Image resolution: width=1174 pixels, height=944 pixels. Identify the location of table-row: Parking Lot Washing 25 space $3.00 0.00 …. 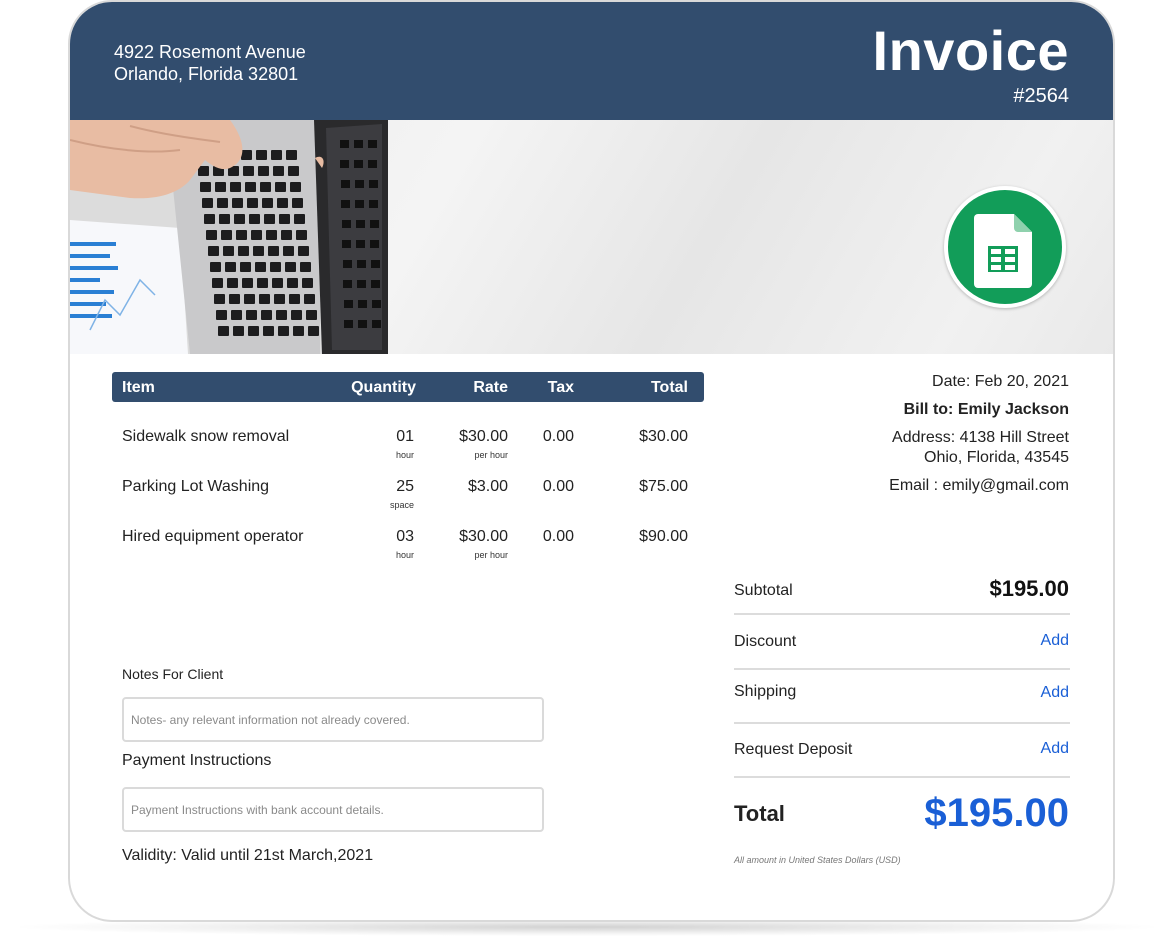
(408, 494).